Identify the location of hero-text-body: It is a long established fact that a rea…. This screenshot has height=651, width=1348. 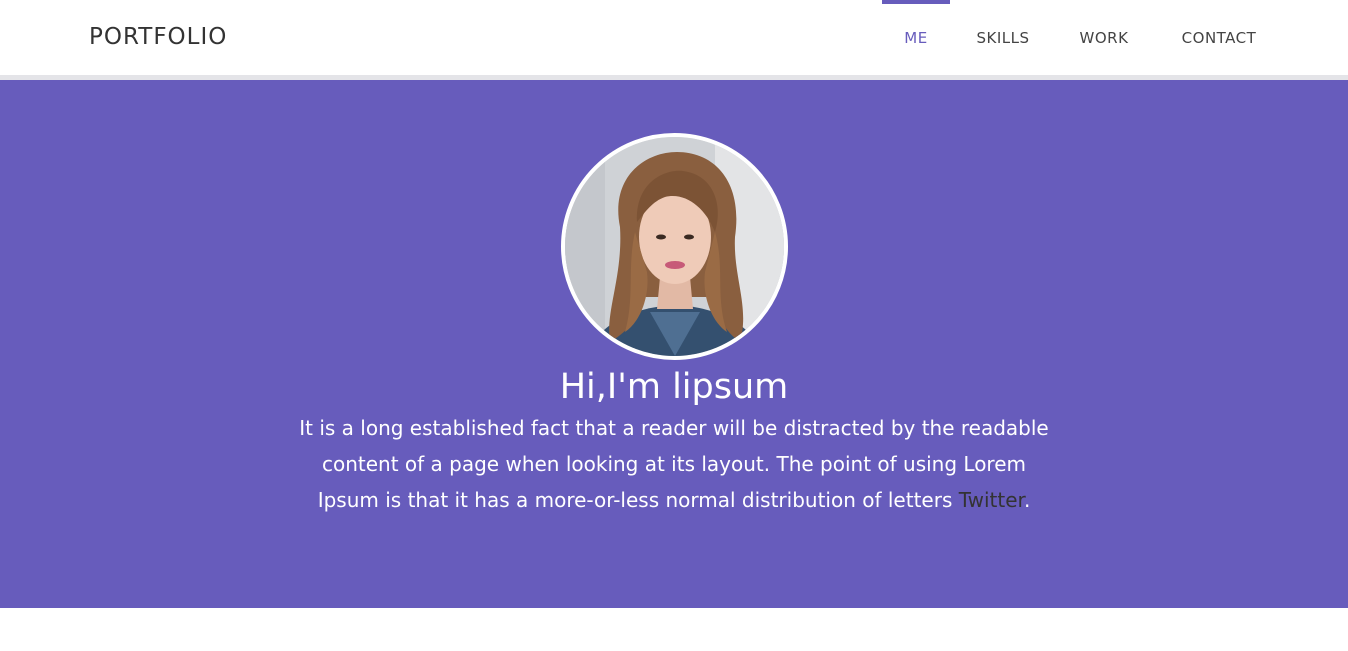
(674, 464).